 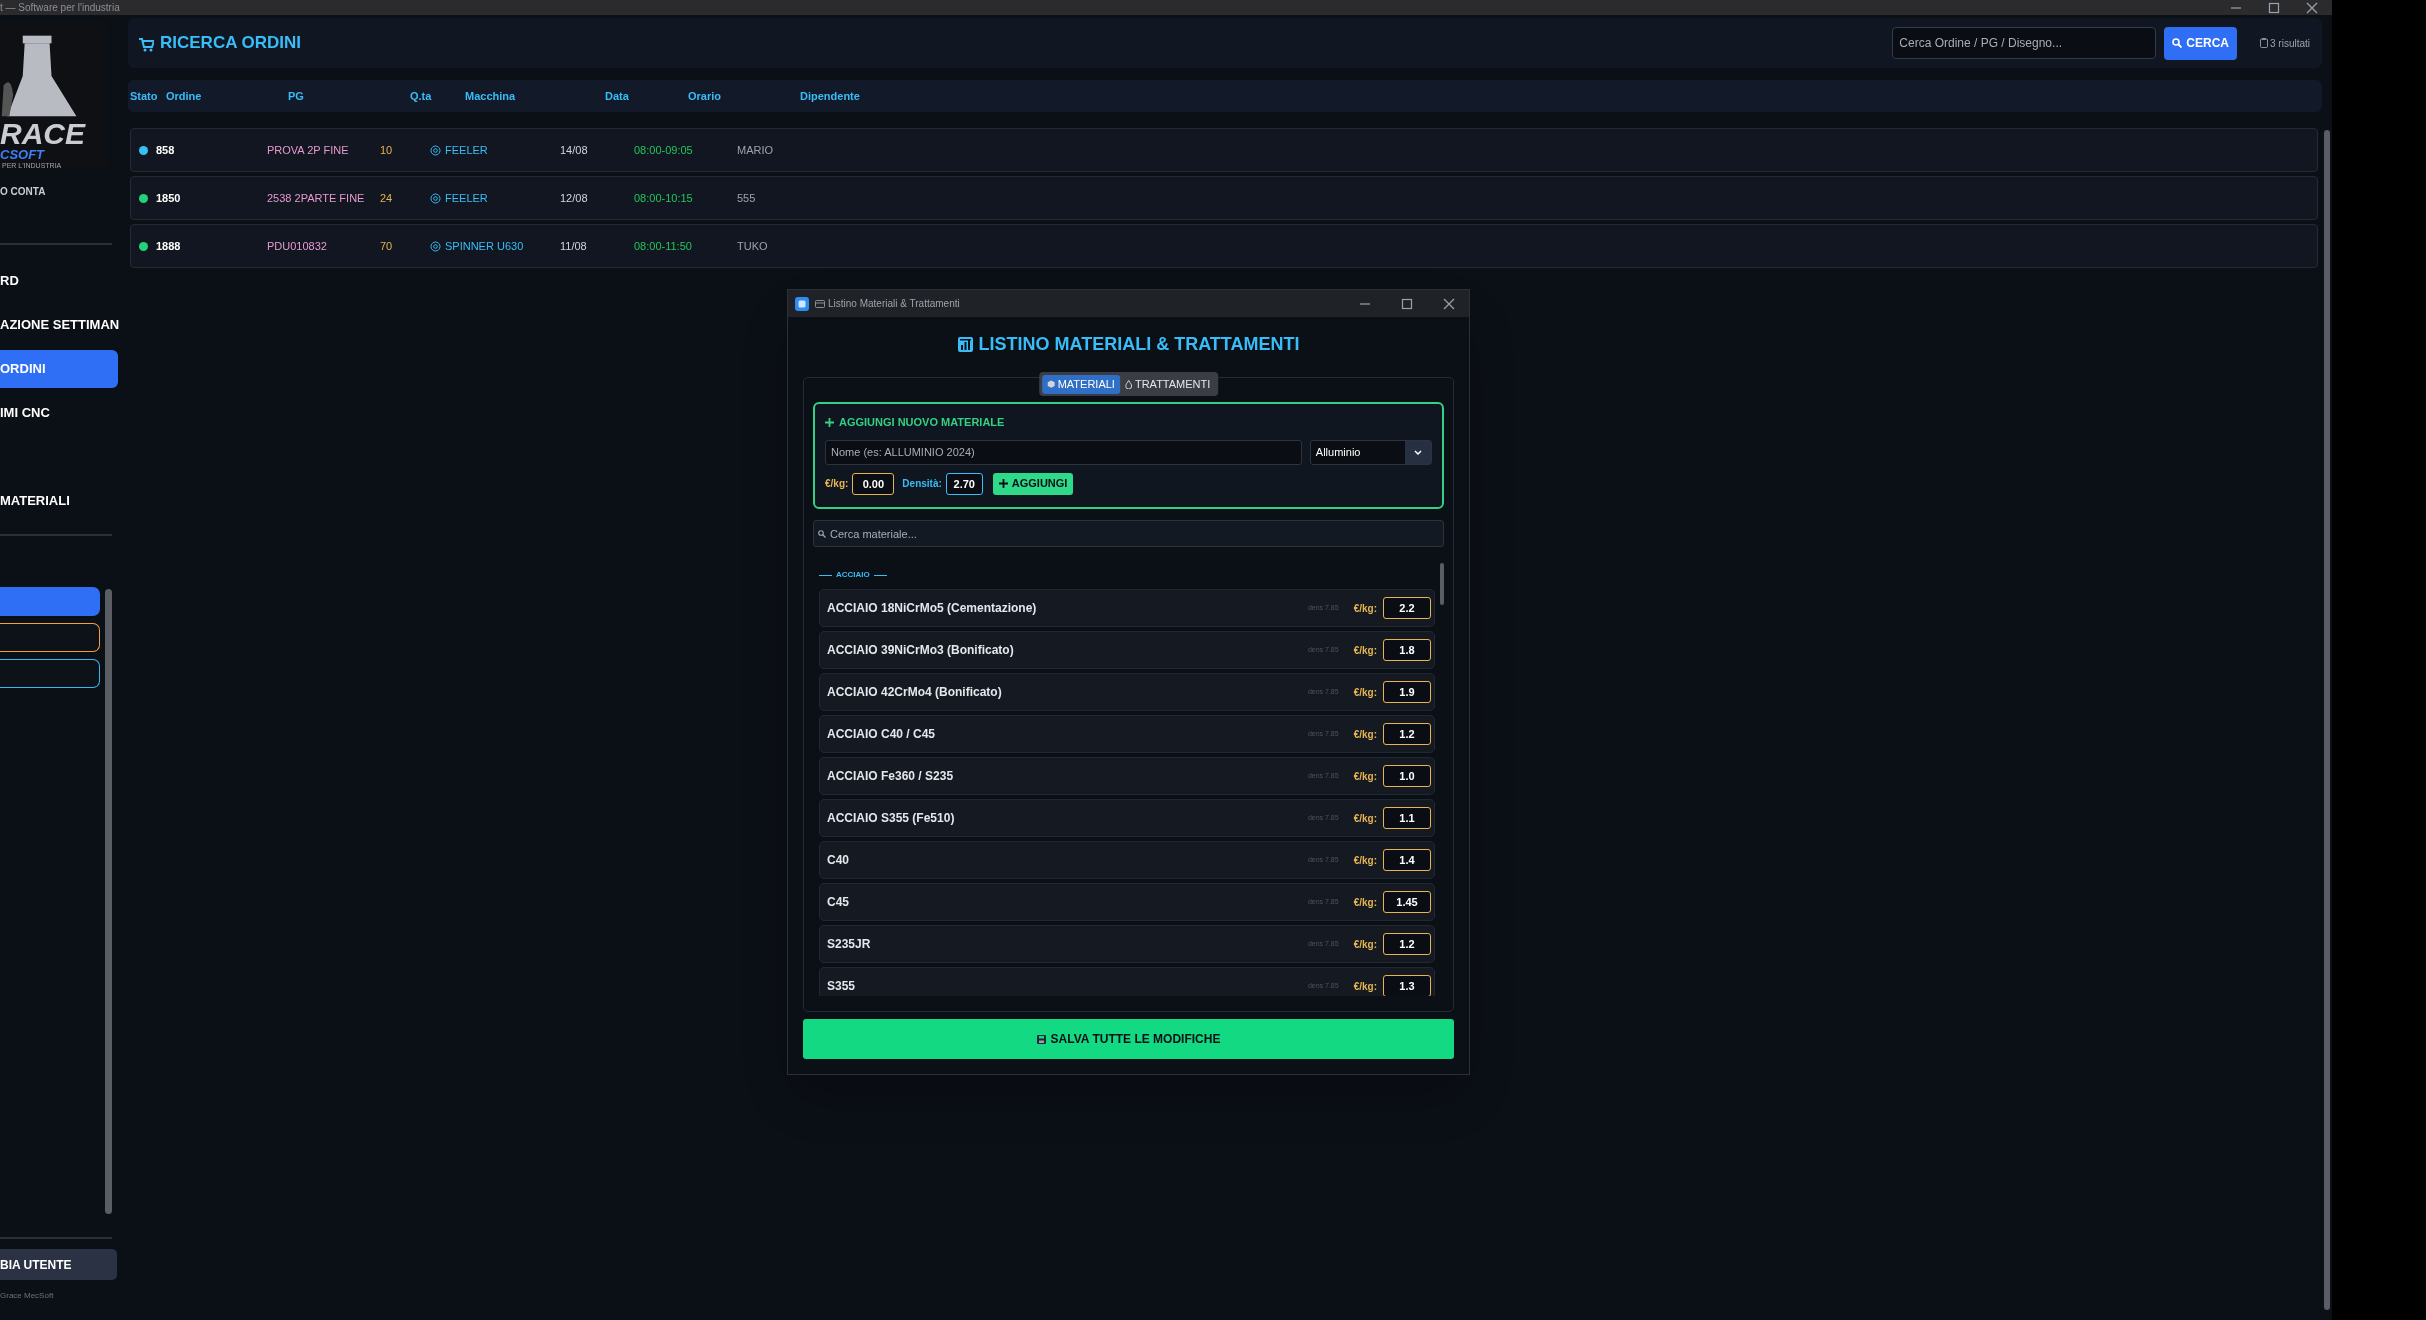 I want to click on table-cell-text: 08:00-11:50, so click(x=663, y=246).